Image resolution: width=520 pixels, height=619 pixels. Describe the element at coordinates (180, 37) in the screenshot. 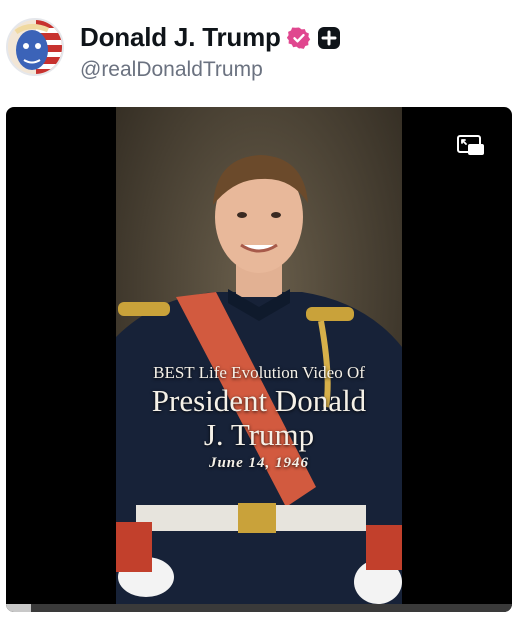

I see `display-name: Donald J. Trump` at that location.